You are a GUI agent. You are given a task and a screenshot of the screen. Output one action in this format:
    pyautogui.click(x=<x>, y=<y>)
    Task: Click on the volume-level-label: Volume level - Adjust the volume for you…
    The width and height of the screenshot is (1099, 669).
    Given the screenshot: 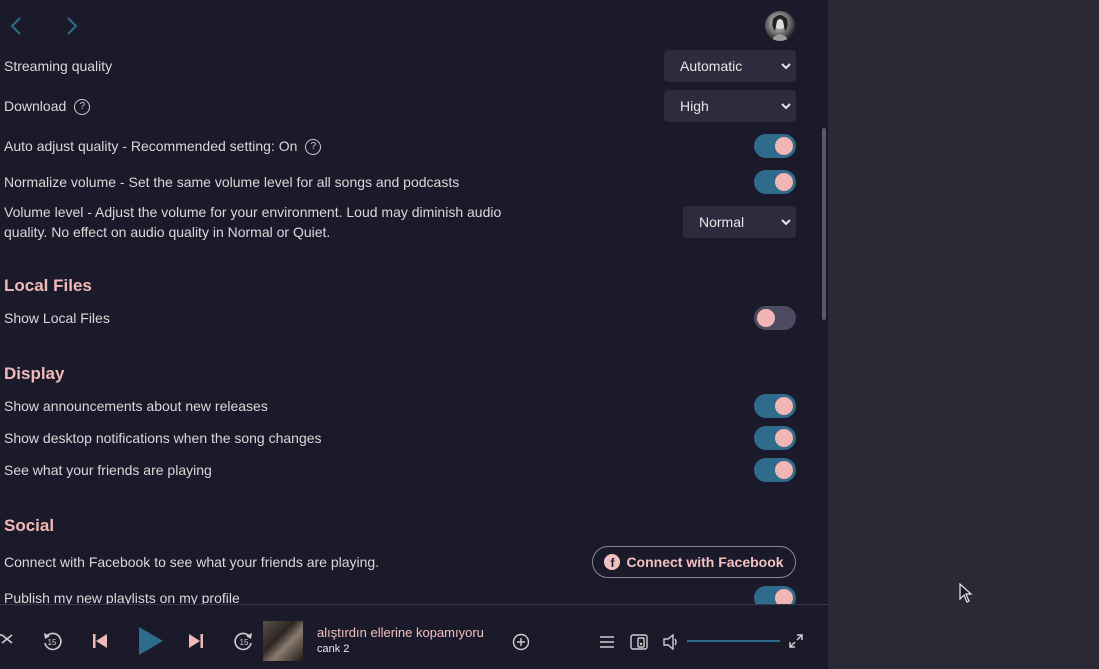 What is the action you would take?
    pyautogui.click(x=253, y=222)
    